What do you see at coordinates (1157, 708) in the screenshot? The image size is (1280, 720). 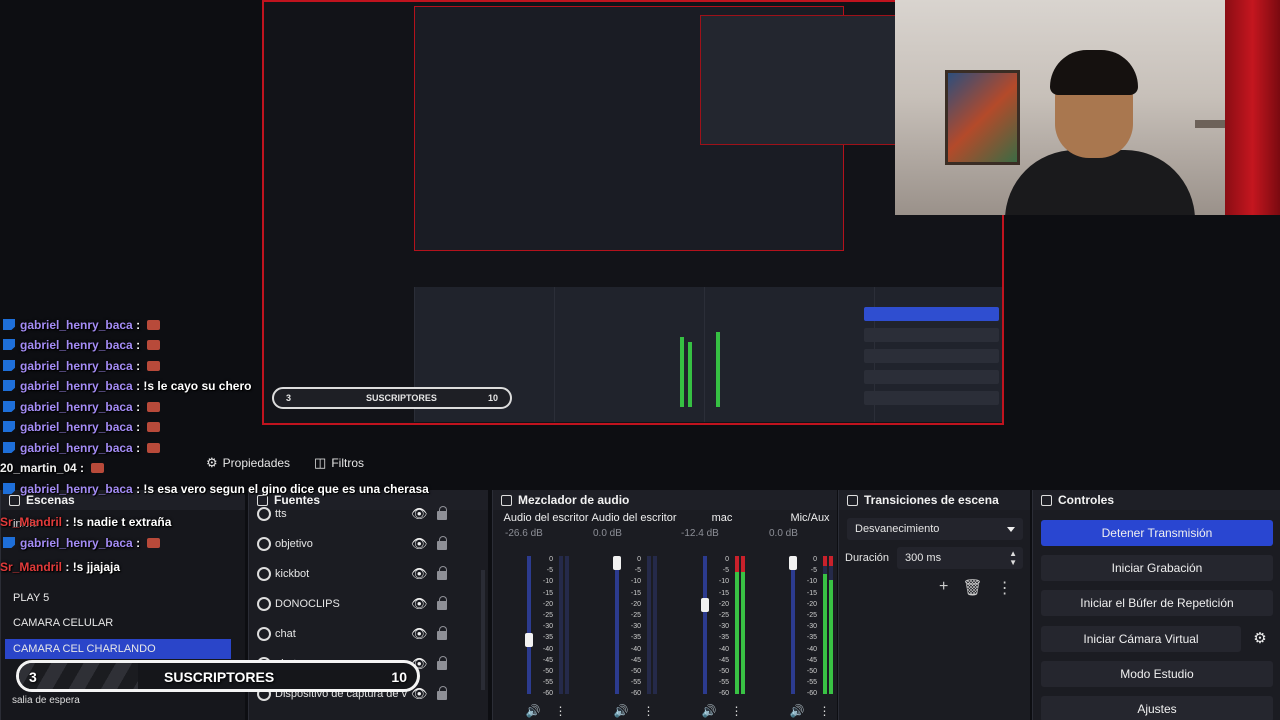 I see `settings-button: Ajustes` at bounding box center [1157, 708].